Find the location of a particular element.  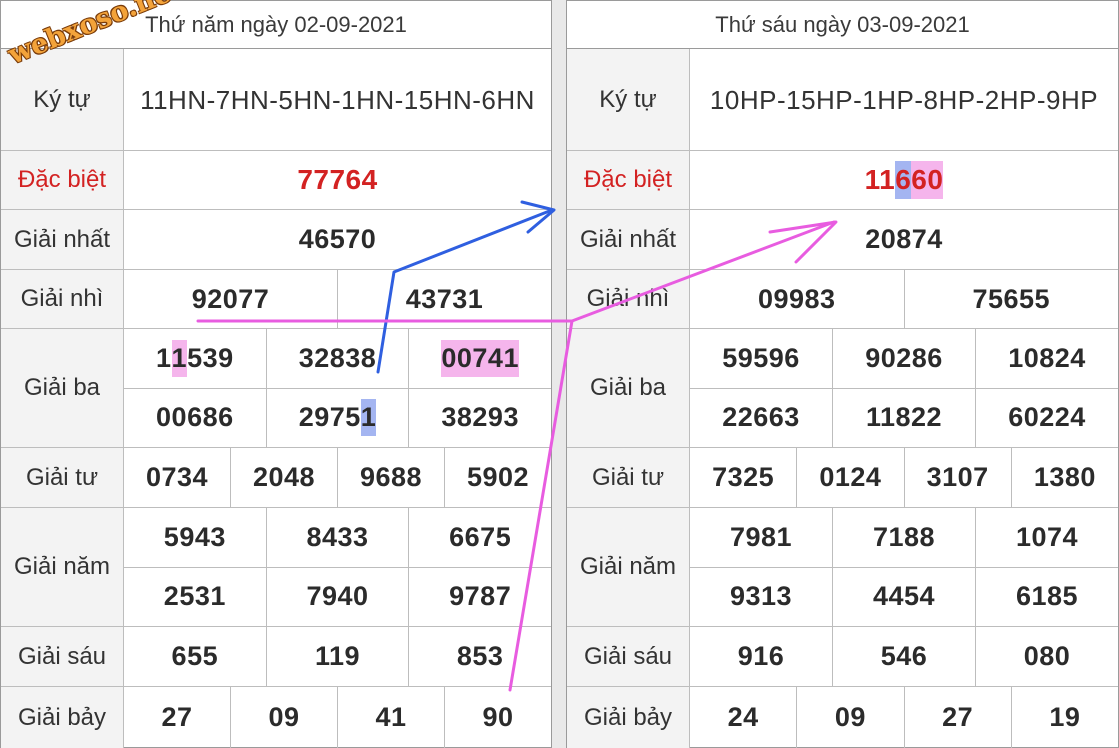

third-prize-value: 22663 is located at coordinates (761, 417).